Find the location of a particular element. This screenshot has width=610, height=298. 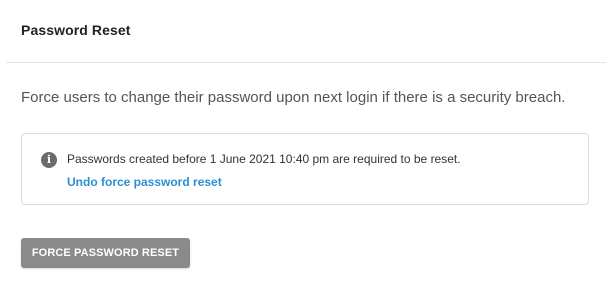

info-icon: i is located at coordinates (49, 160).